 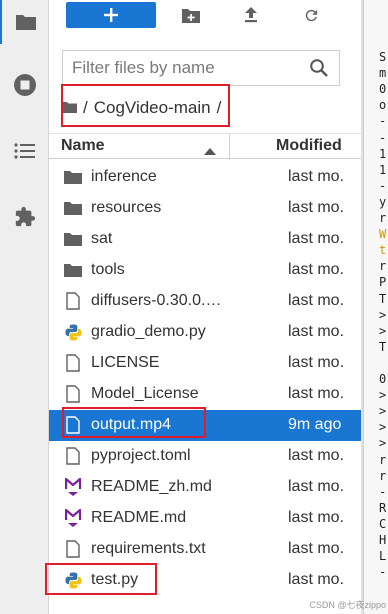 What do you see at coordinates (148, 331) in the screenshot?
I see `file-name: gradio_demo.py` at bounding box center [148, 331].